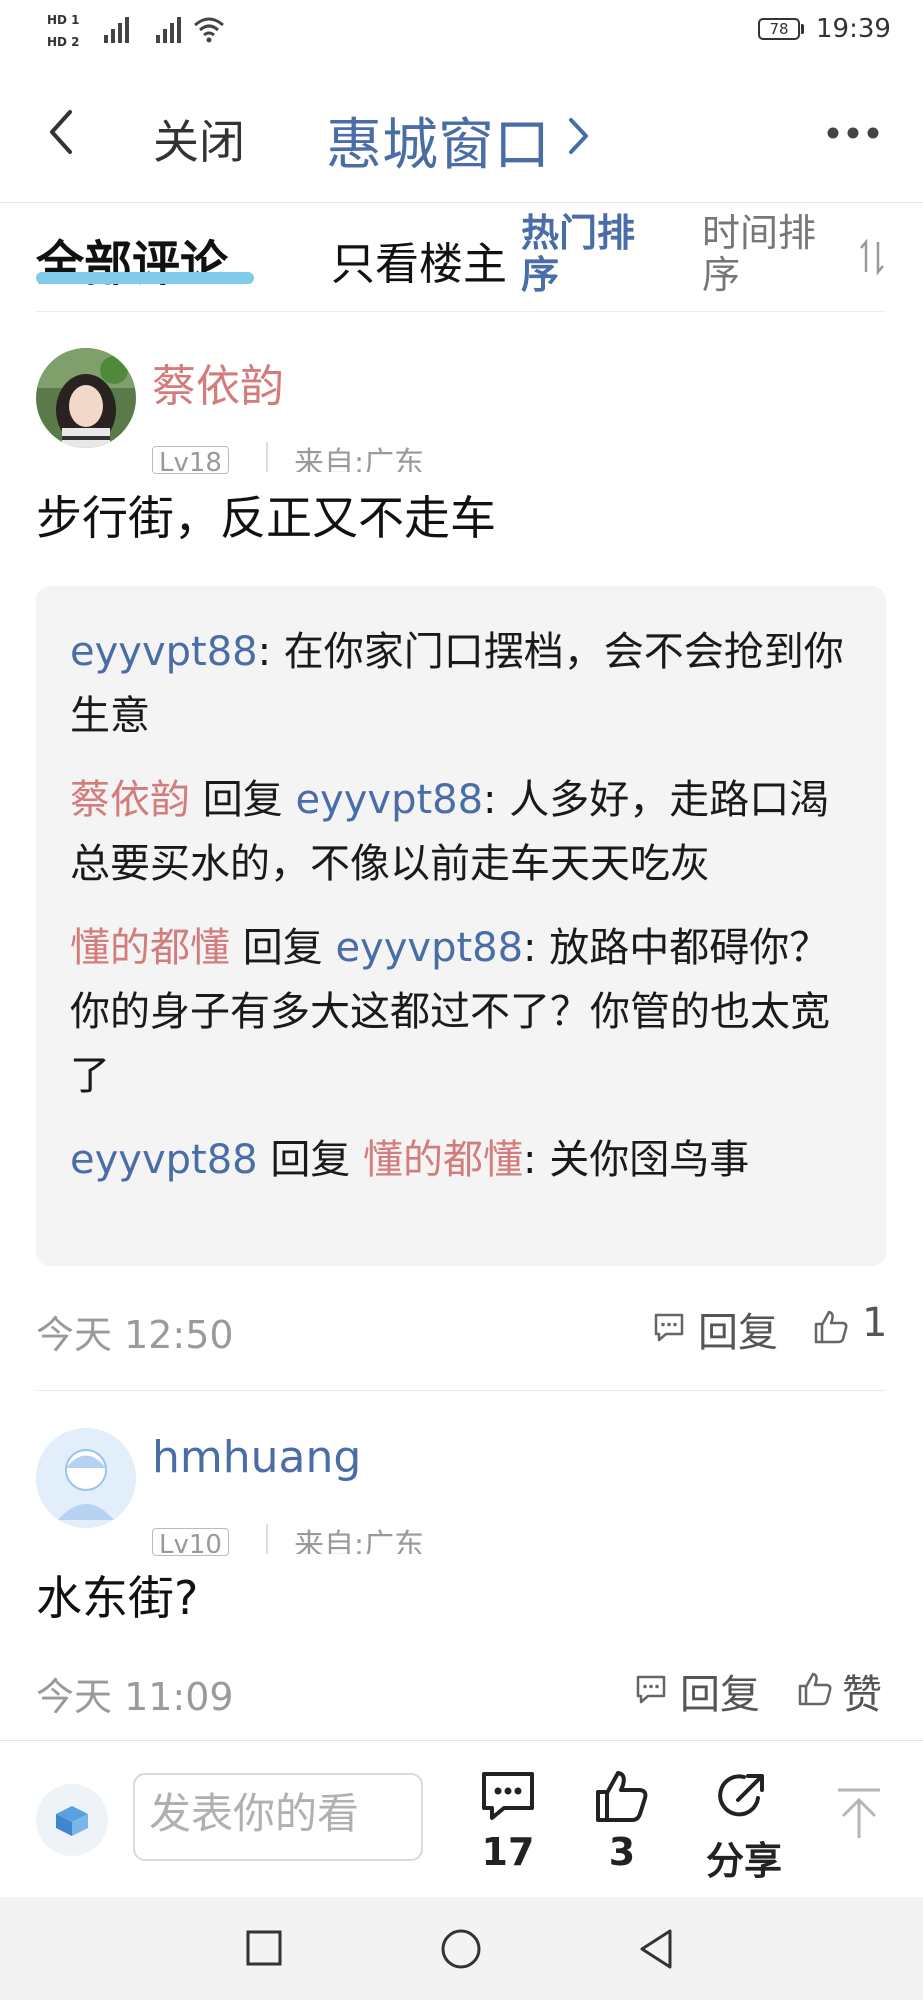  I want to click on comments-icon, so click(508, 1796).